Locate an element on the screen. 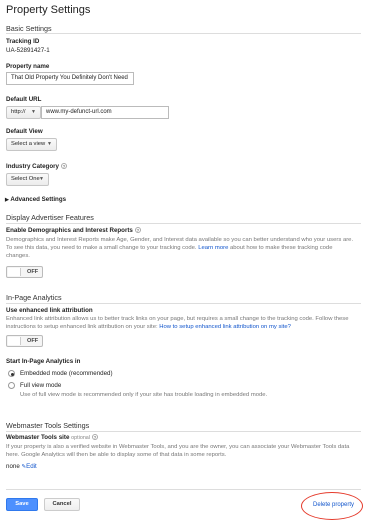 The image size is (367, 522). radio-full-view is located at coordinates (11, 385).